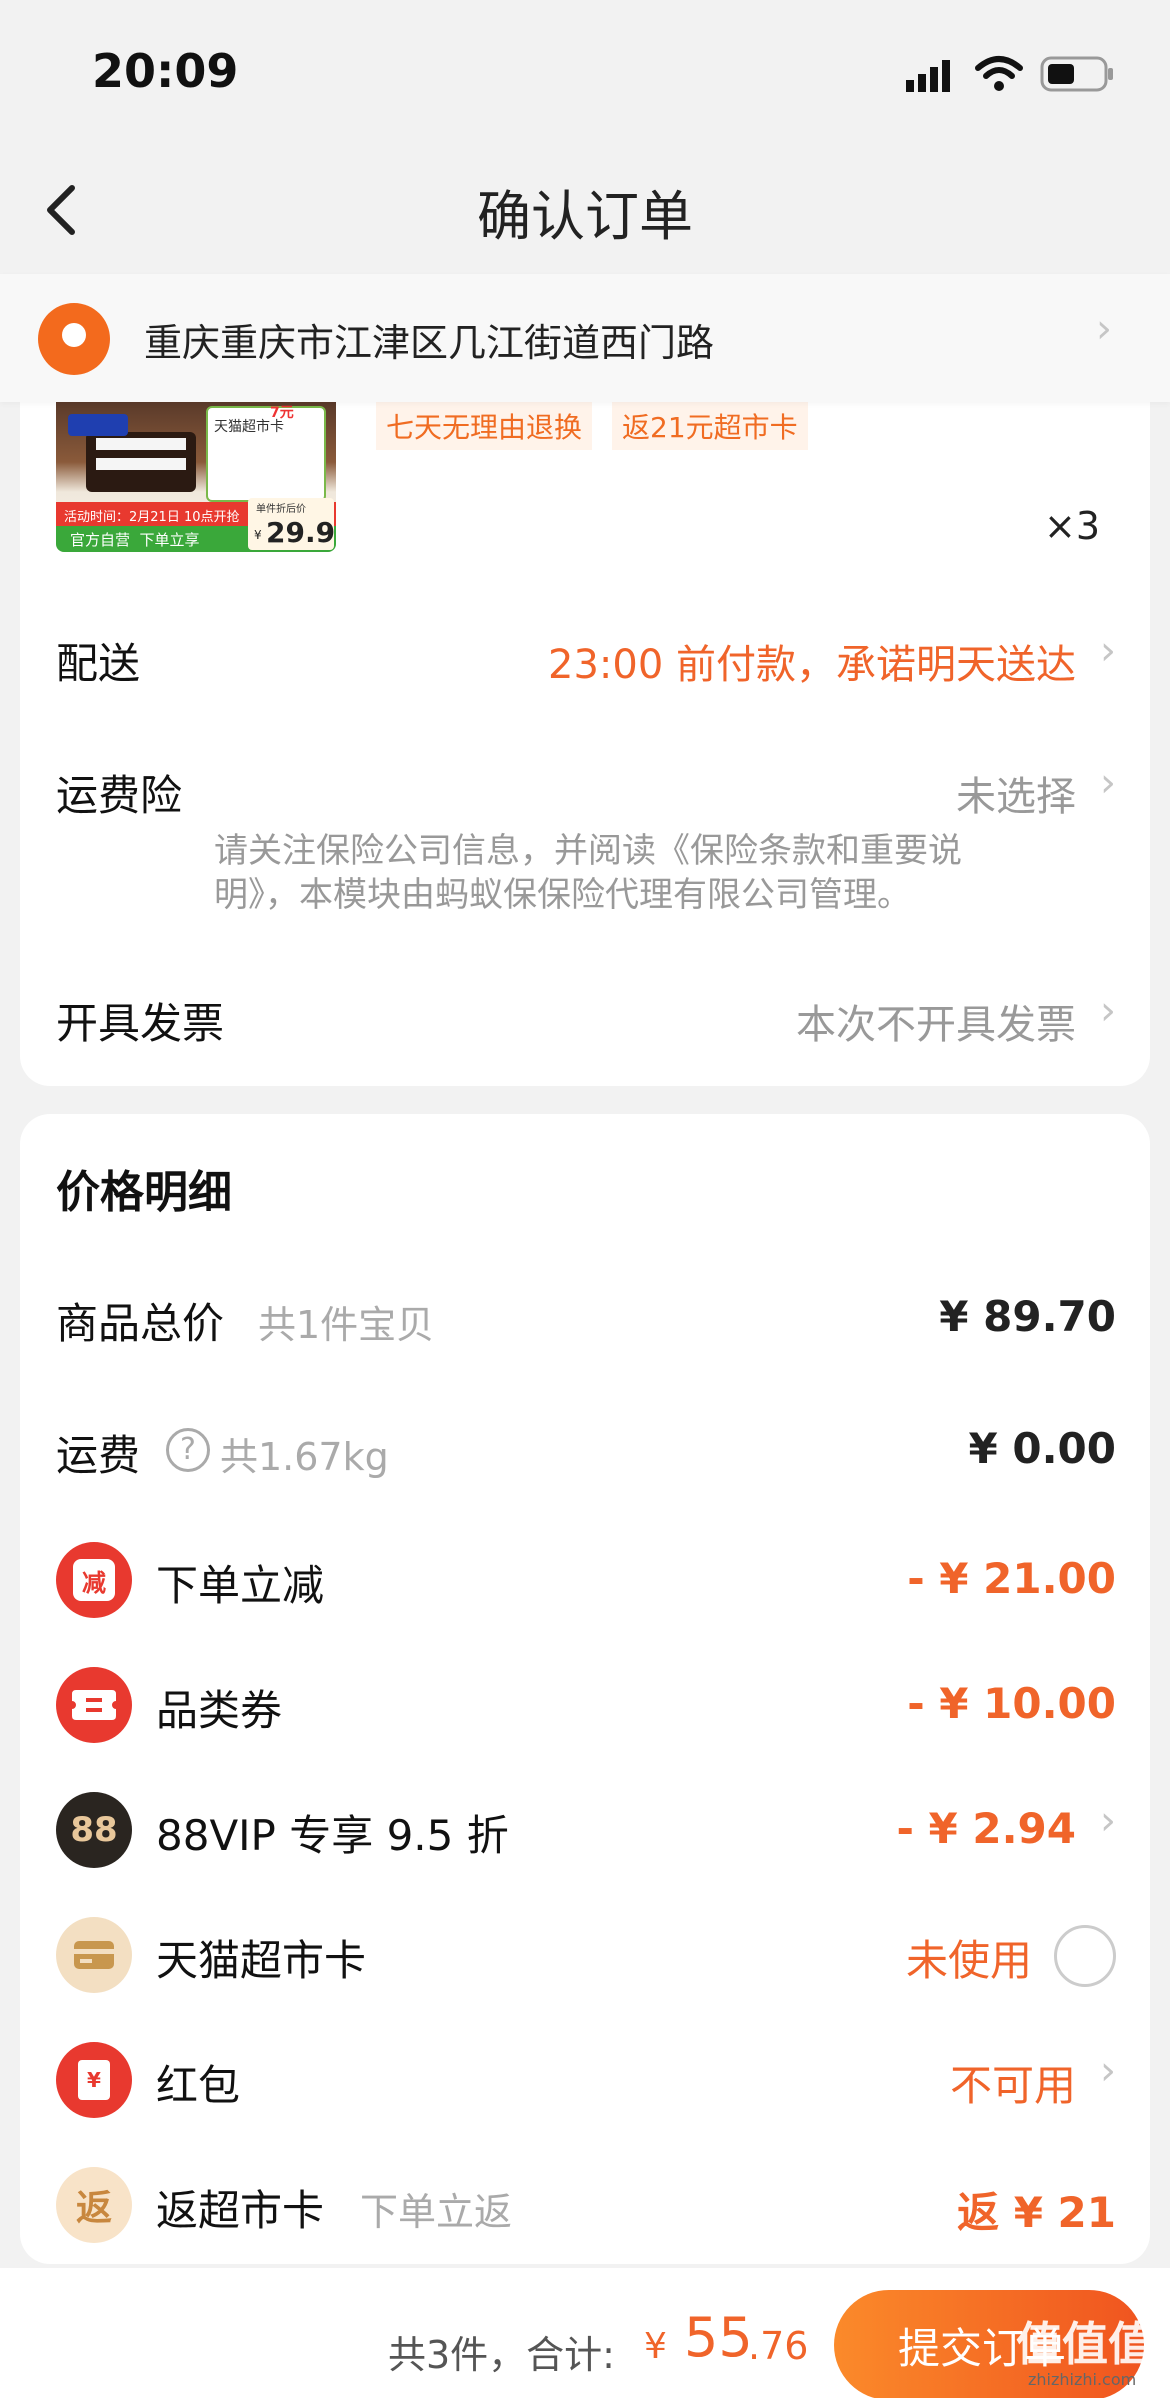 The image size is (1170, 2398). What do you see at coordinates (710, 426) in the screenshot?
I see `tag-cashback: 返21元超市卡` at bounding box center [710, 426].